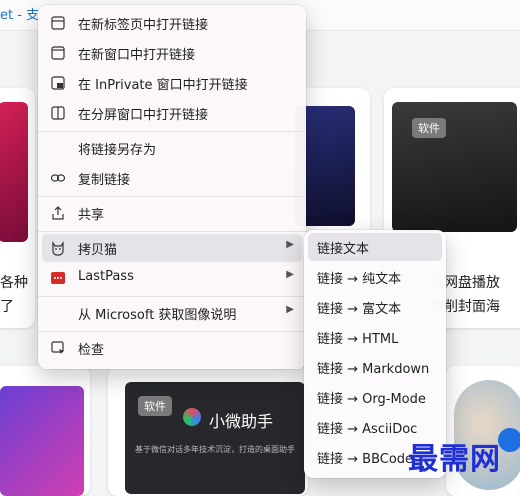 This screenshot has width=520, height=496. I want to click on menu-item-copycat: 拷贝猫 ▶, so click(172, 248).